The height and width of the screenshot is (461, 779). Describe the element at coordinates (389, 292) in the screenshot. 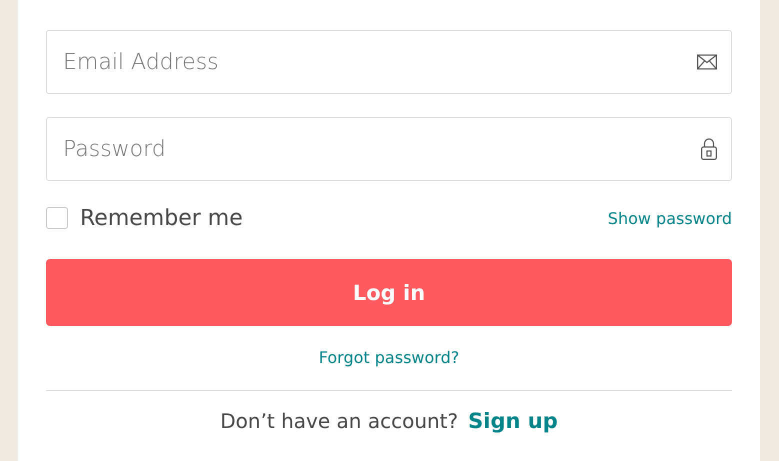

I see `login-button: Log in` at that location.